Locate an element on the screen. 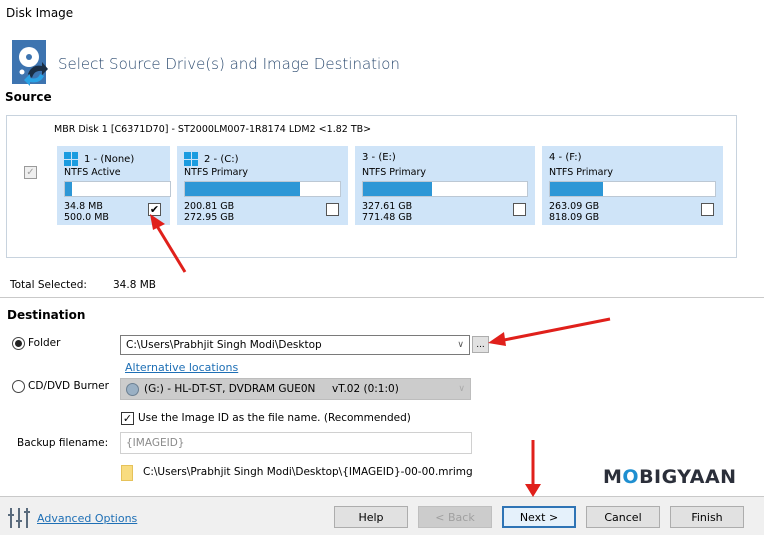 This screenshot has width=764, height=535. backup-filename-label: Backup filename: is located at coordinates (63, 443).